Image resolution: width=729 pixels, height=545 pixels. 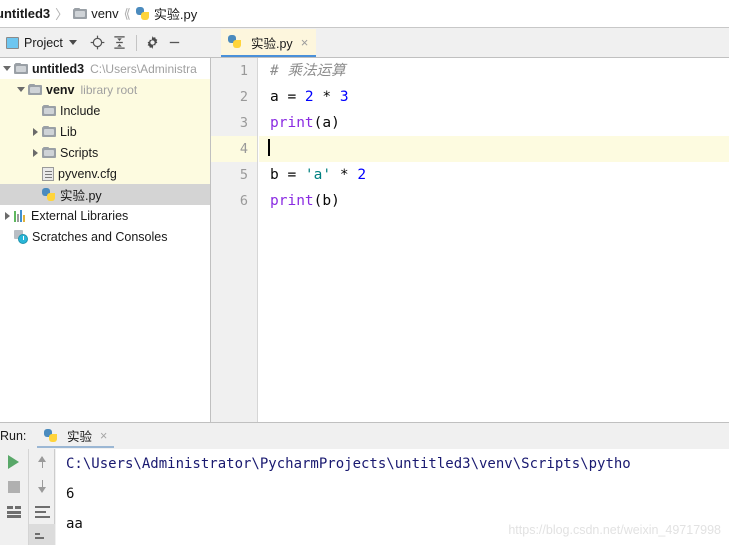 What do you see at coordinates (326, 201) in the screenshot?
I see `code-token: (b)` at bounding box center [326, 201].